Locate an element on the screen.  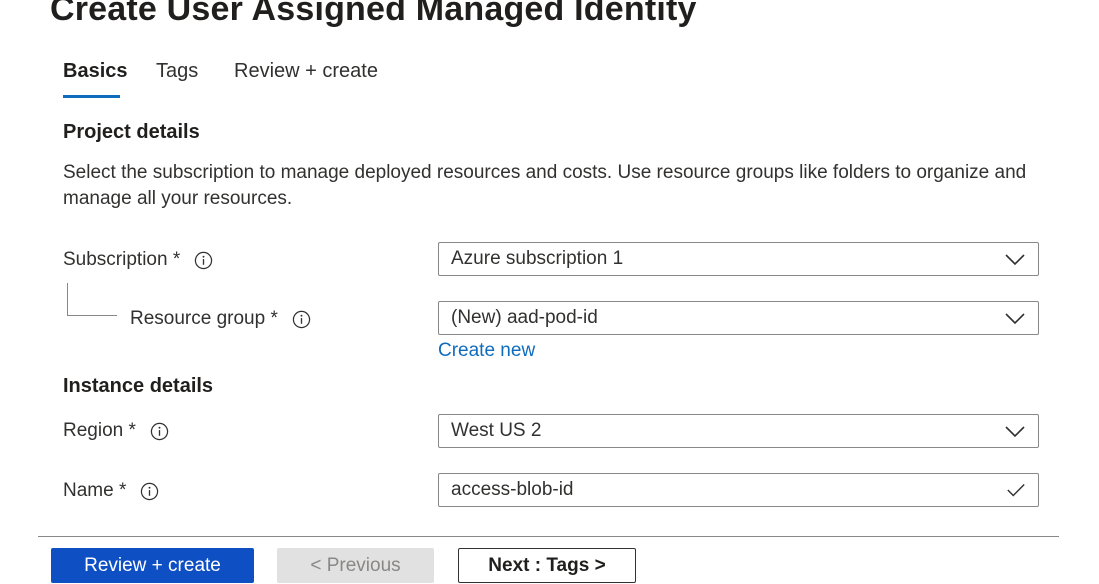
tab-basics: Basics is located at coordinates (95, 71).